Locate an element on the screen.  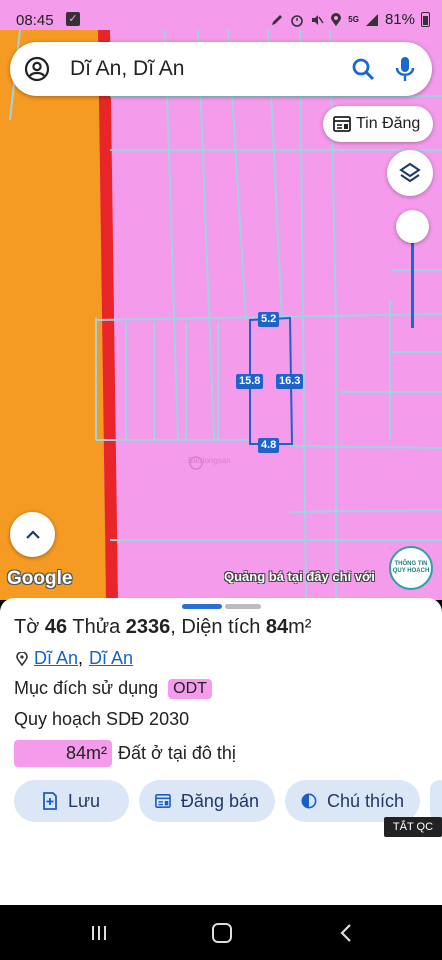
watermark-text: Batdongsan is located at coordinates (209, 460).